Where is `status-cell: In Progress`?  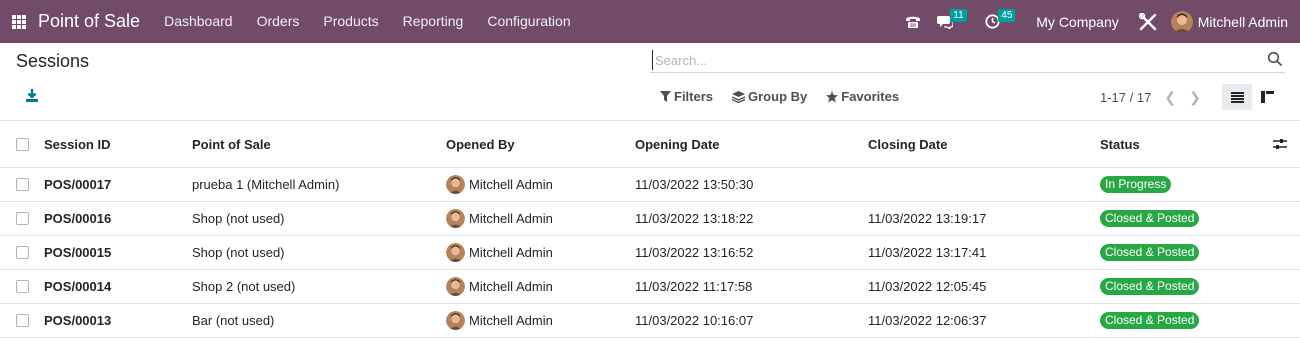 status-cell: In Progress is located at coordinates (1136, 184).